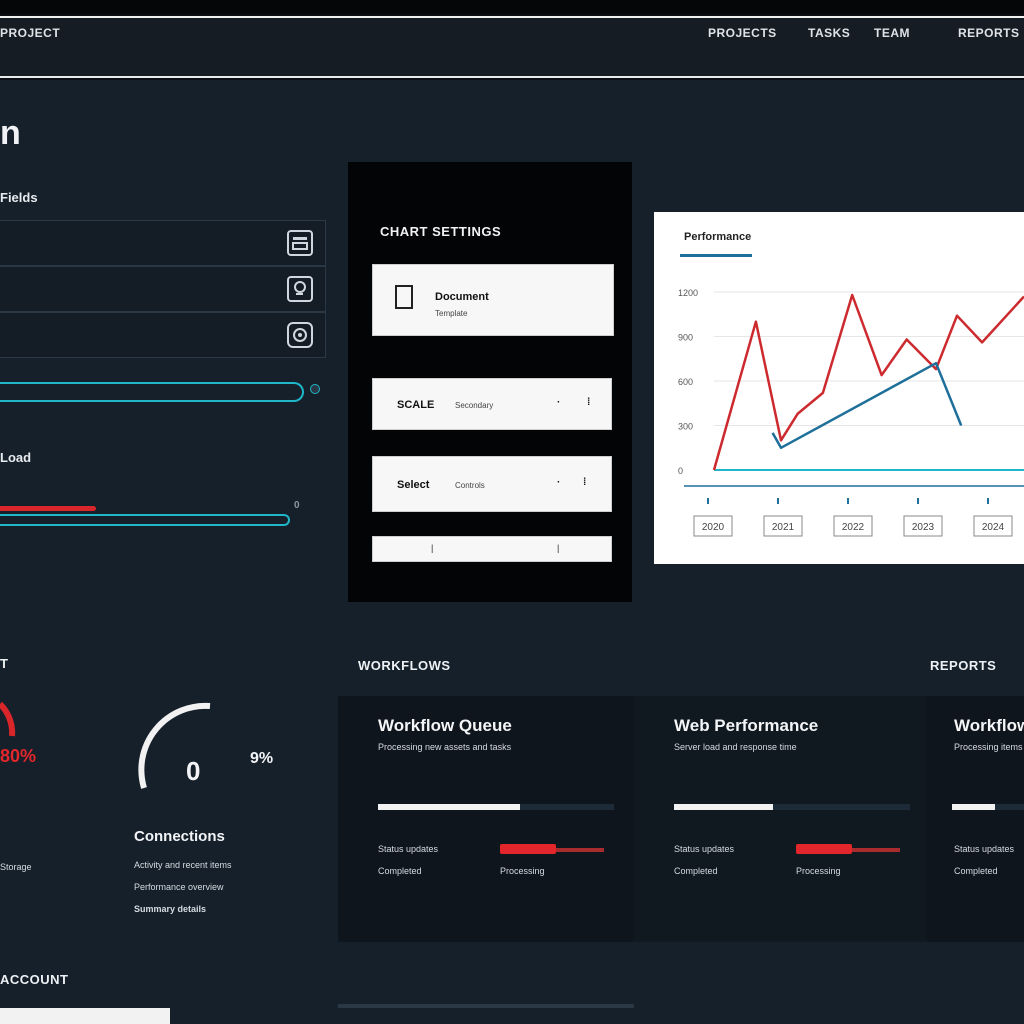 This screenshot has width=1024, height=1024. I want to click on chart-x-tick-label: 2023, so click(923, 527).